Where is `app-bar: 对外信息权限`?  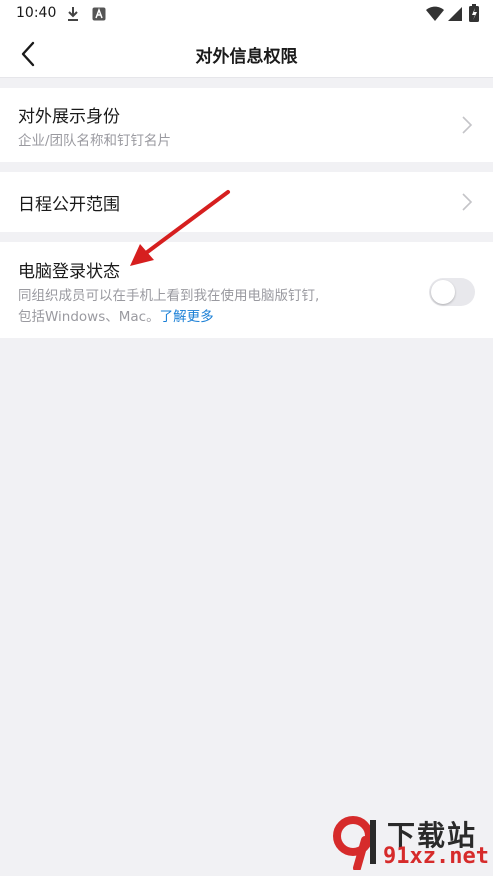
app-bar: 对外信息权限 is located at coordinates (246, 54).